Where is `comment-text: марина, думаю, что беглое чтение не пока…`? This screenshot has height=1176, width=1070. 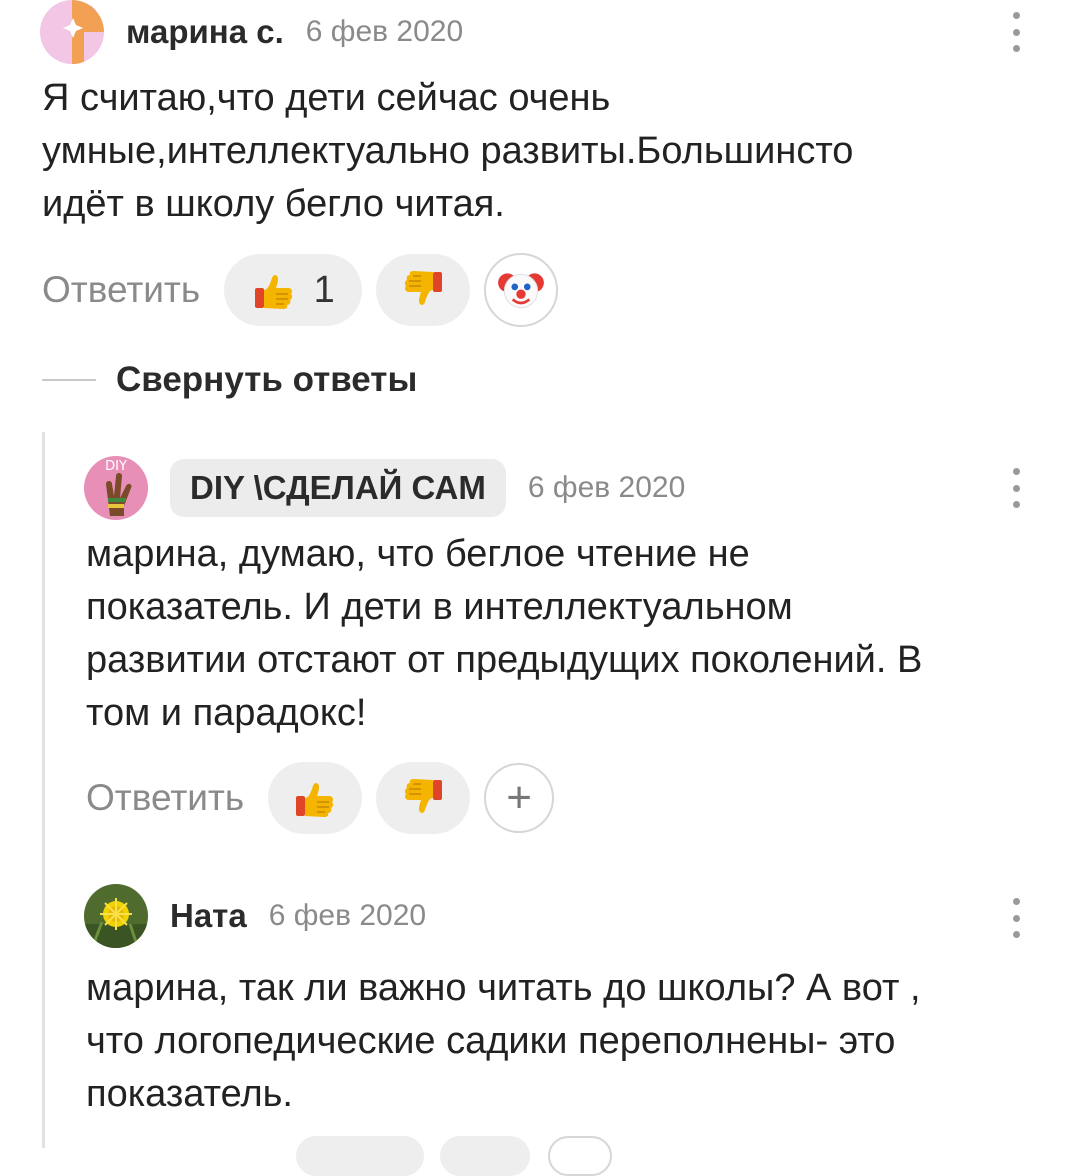 comment-text: марина, думаю, что беглое чтение не пока… is located at coordinates (504, 633).